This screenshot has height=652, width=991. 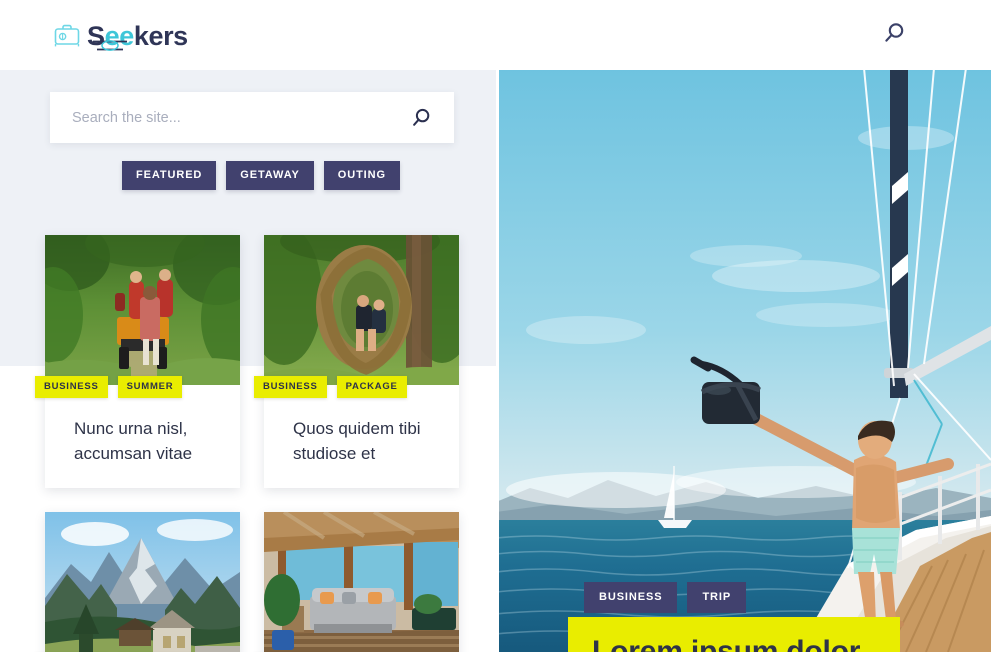 I want to click on category-pill-outing: OUTING, so click(x=361, y=175).